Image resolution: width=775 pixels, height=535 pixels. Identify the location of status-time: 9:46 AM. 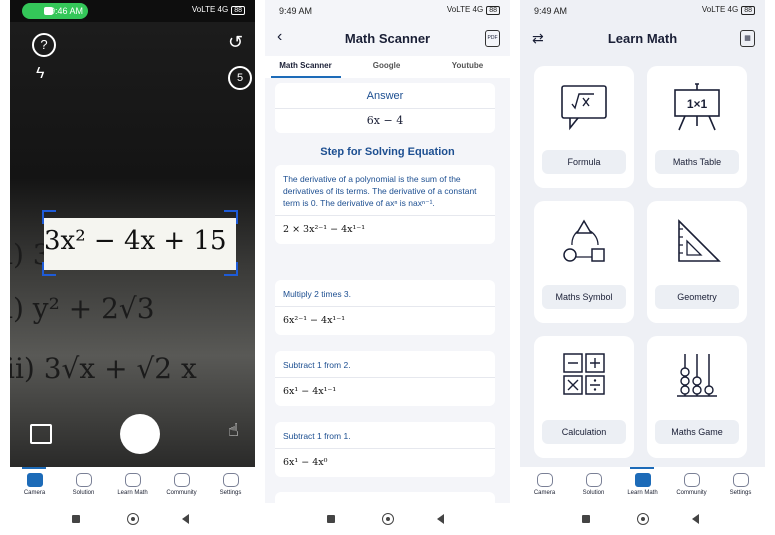
(67, 11).